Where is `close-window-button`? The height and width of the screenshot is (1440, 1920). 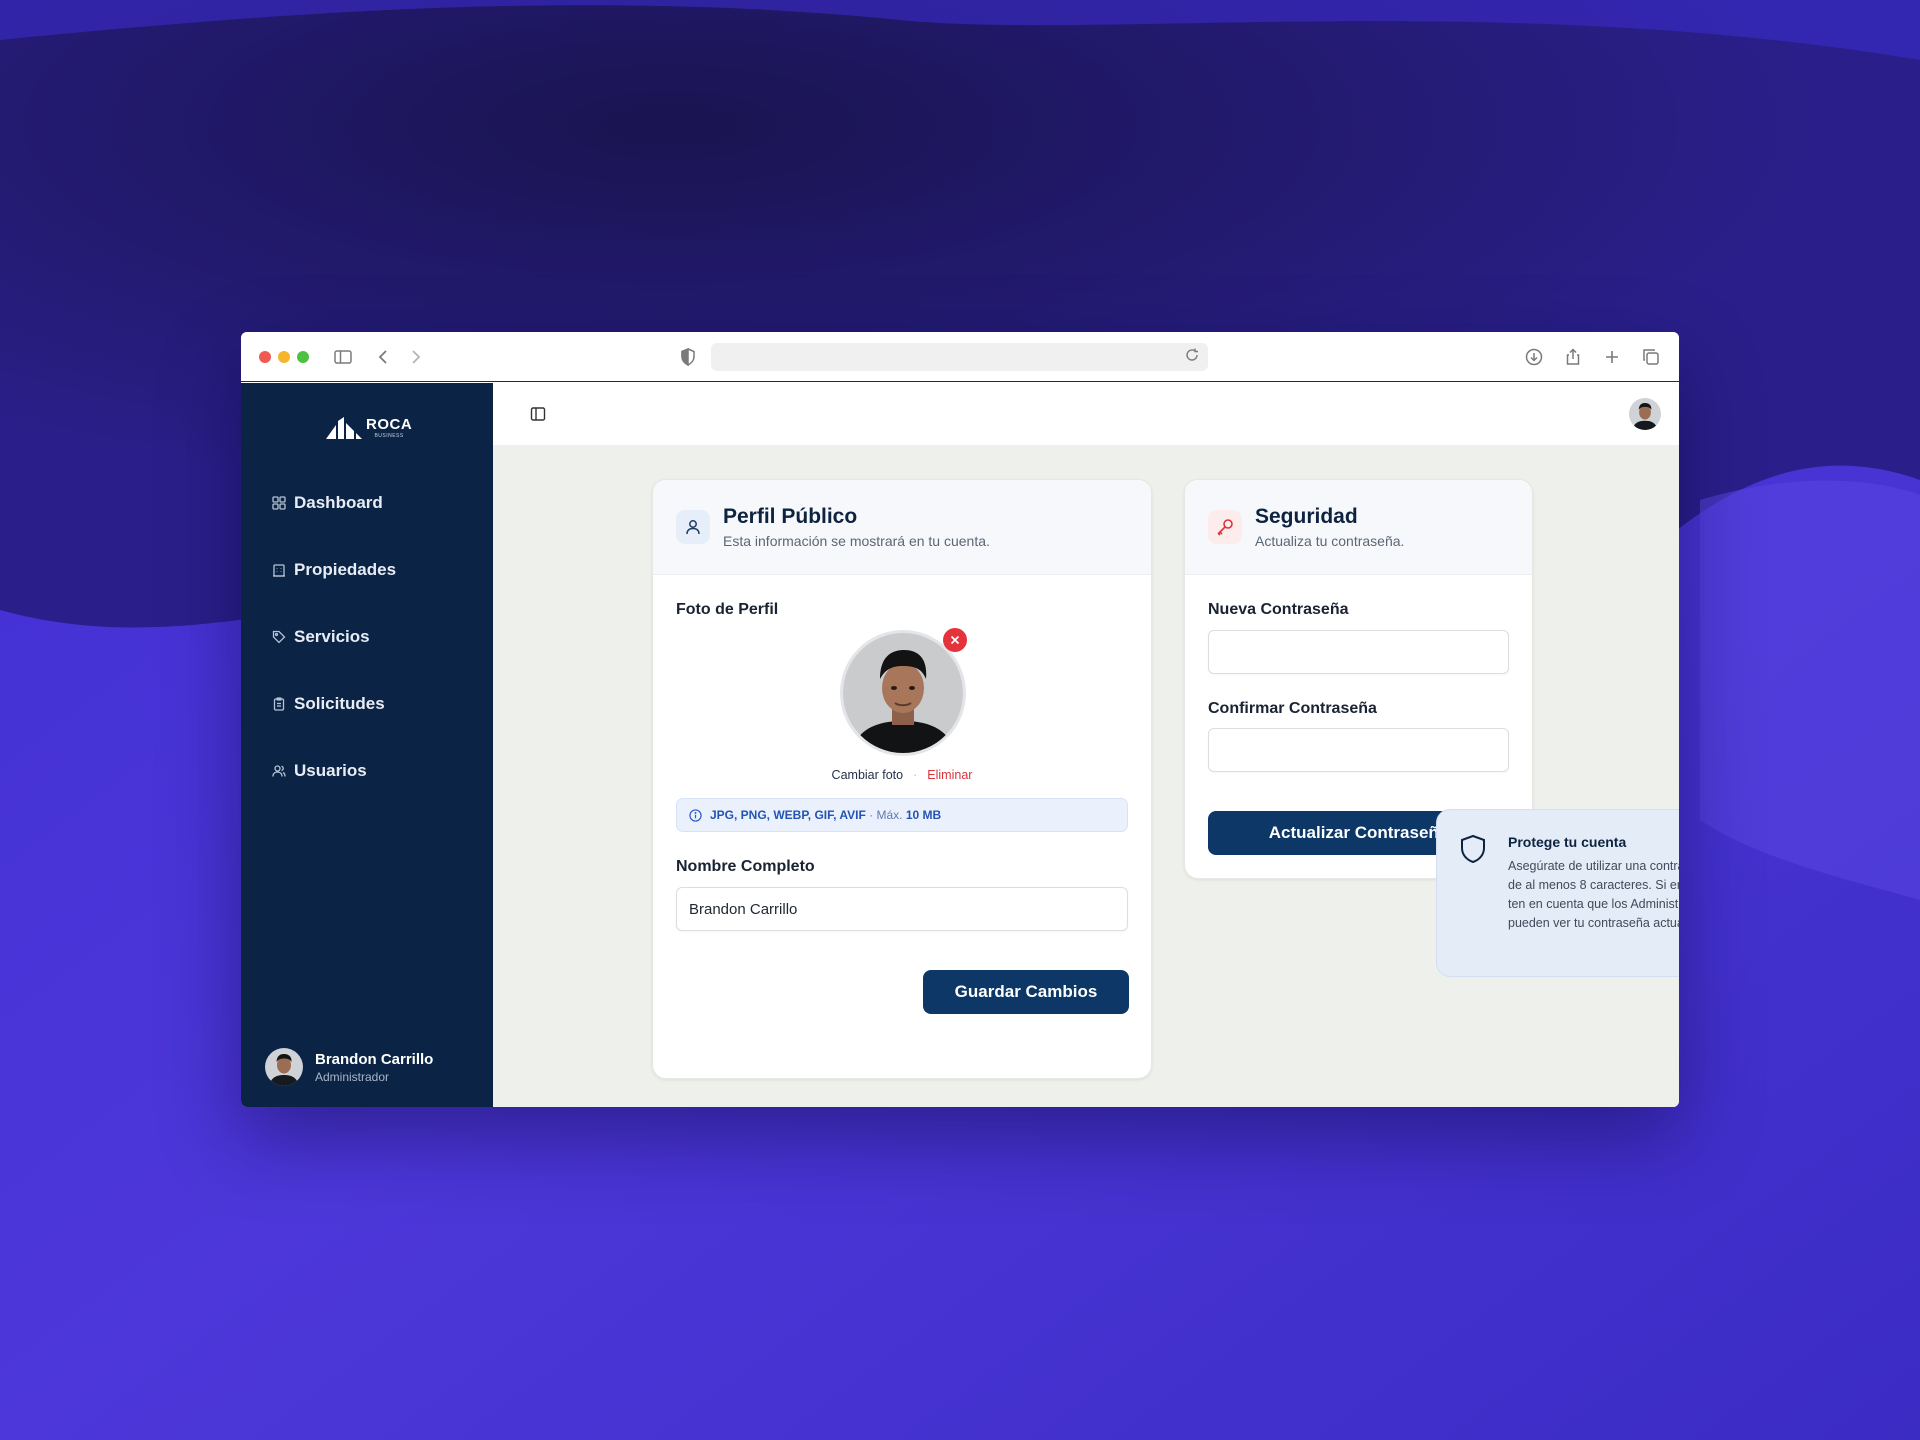 close-window-button is located at coordinates (265, 357).